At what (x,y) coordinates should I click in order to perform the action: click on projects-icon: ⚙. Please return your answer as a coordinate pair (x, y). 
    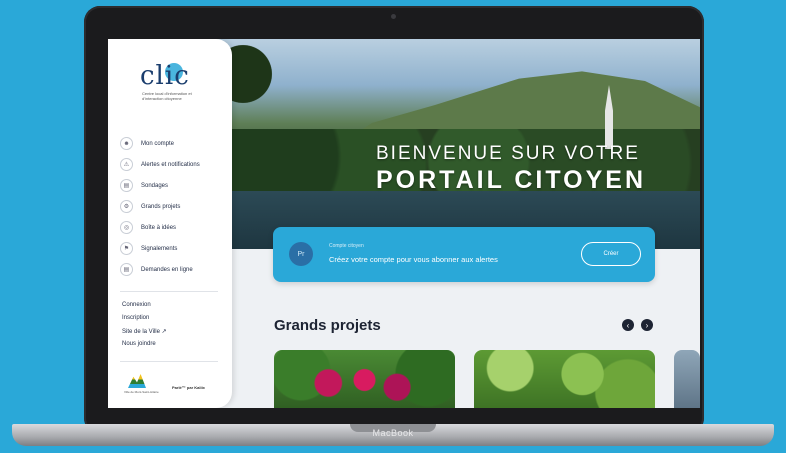
    Looking at the image, I should click on (126, 206).